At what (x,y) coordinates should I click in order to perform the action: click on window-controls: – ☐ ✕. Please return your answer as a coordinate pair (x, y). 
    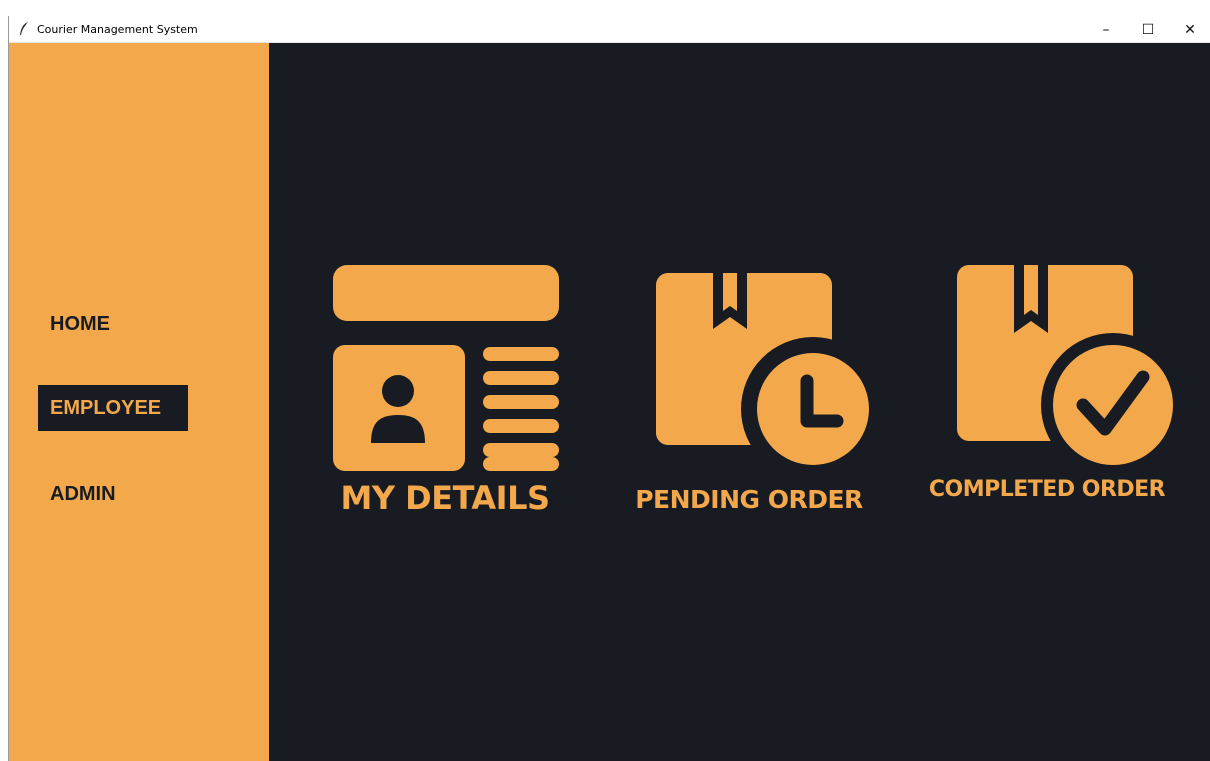
    Looking at the image, I should click on (1147, 29).